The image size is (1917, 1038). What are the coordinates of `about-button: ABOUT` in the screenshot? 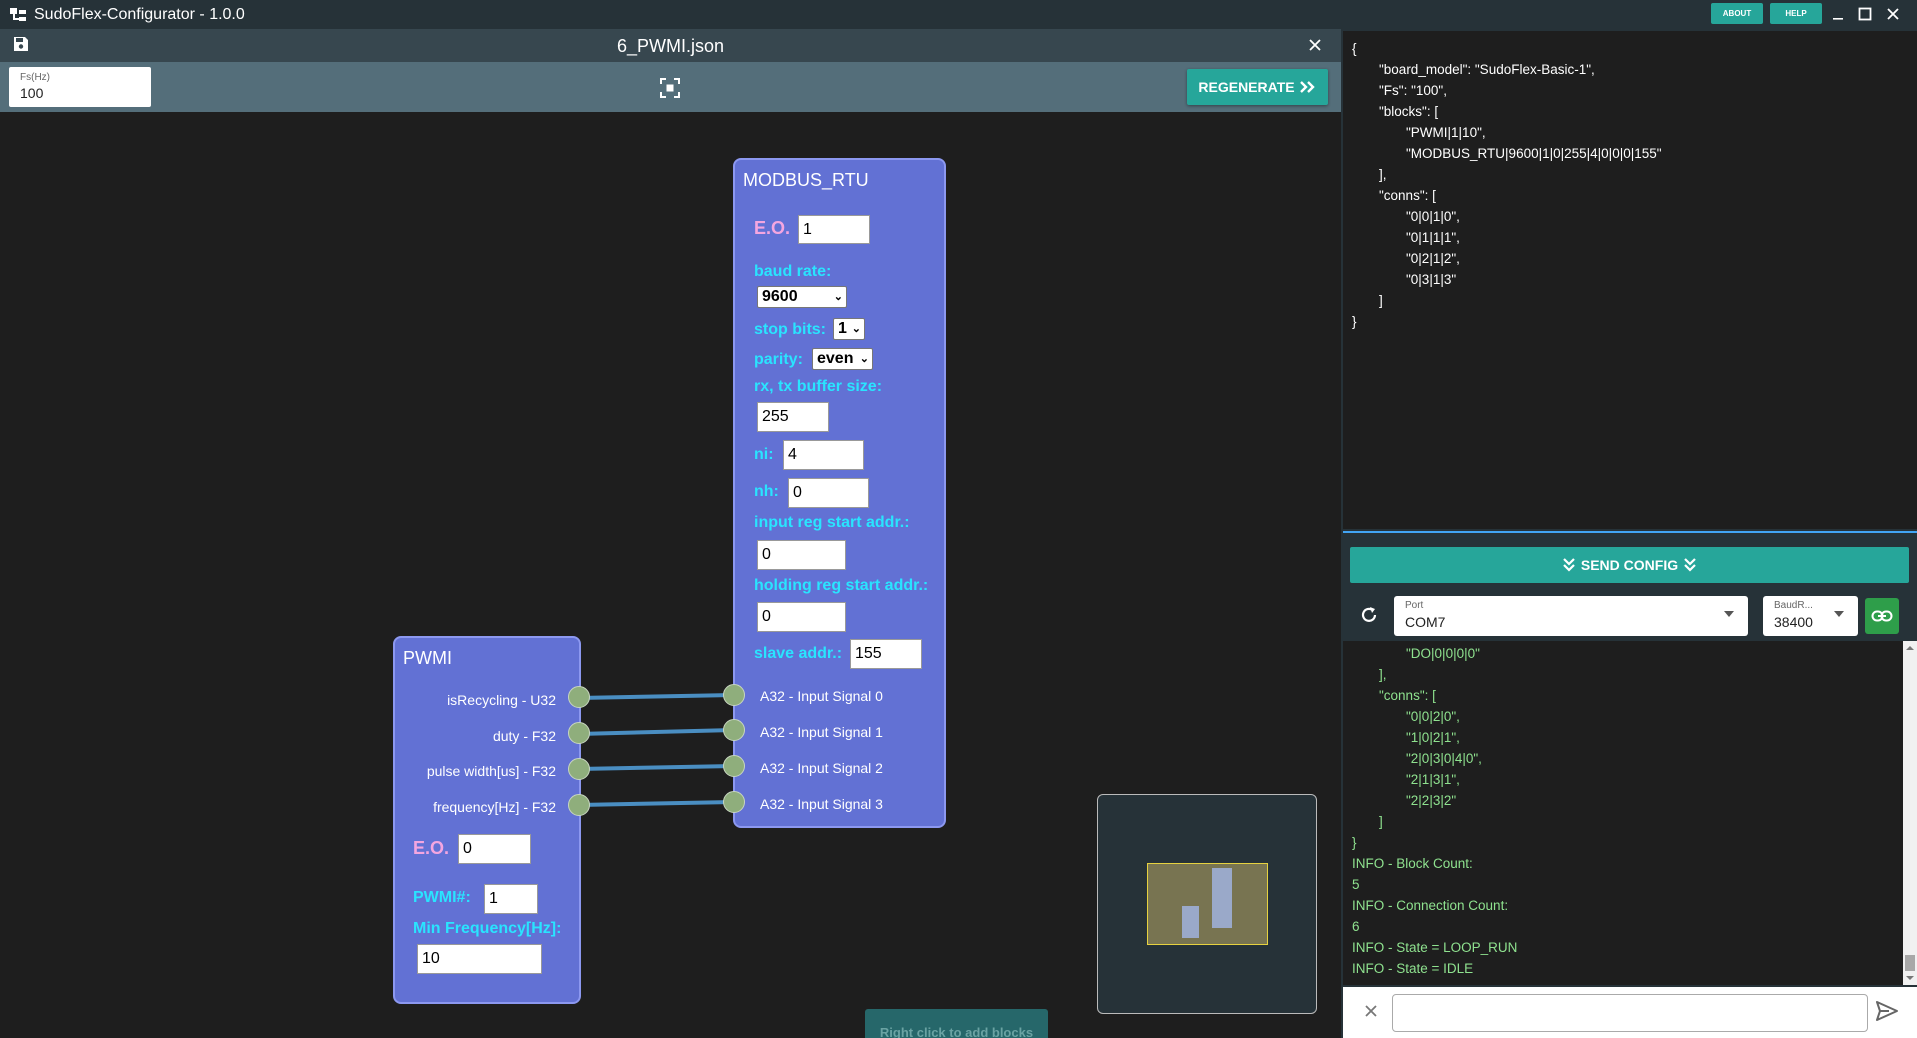 It's located at (1737, 13).